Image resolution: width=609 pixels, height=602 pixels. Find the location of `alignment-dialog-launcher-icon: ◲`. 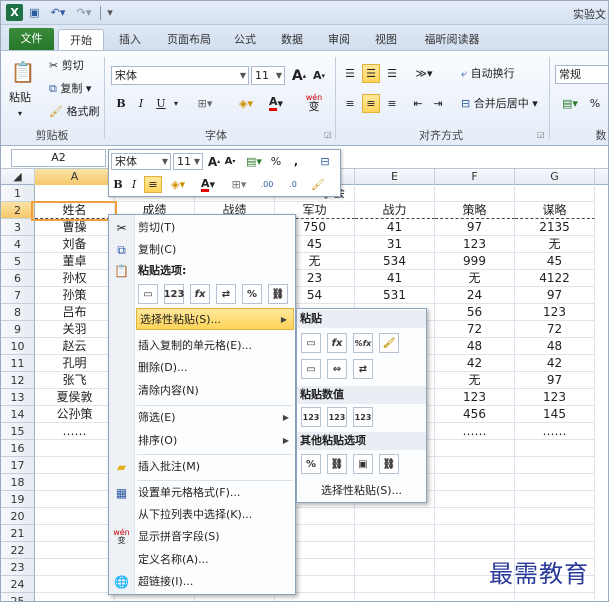

alignment-dialog-launcher-icon: ◲ is located at coordinates (541, 135).